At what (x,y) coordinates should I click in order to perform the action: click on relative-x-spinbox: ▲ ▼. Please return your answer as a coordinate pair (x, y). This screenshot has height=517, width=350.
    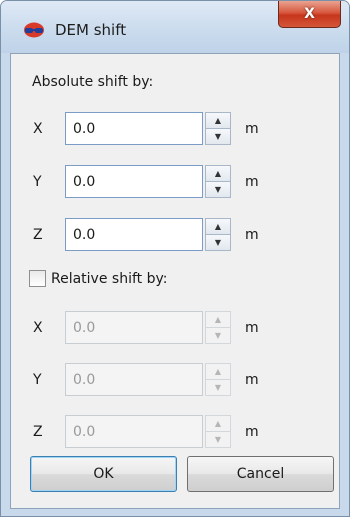
    Looking at the image, I should click on (148, 327).